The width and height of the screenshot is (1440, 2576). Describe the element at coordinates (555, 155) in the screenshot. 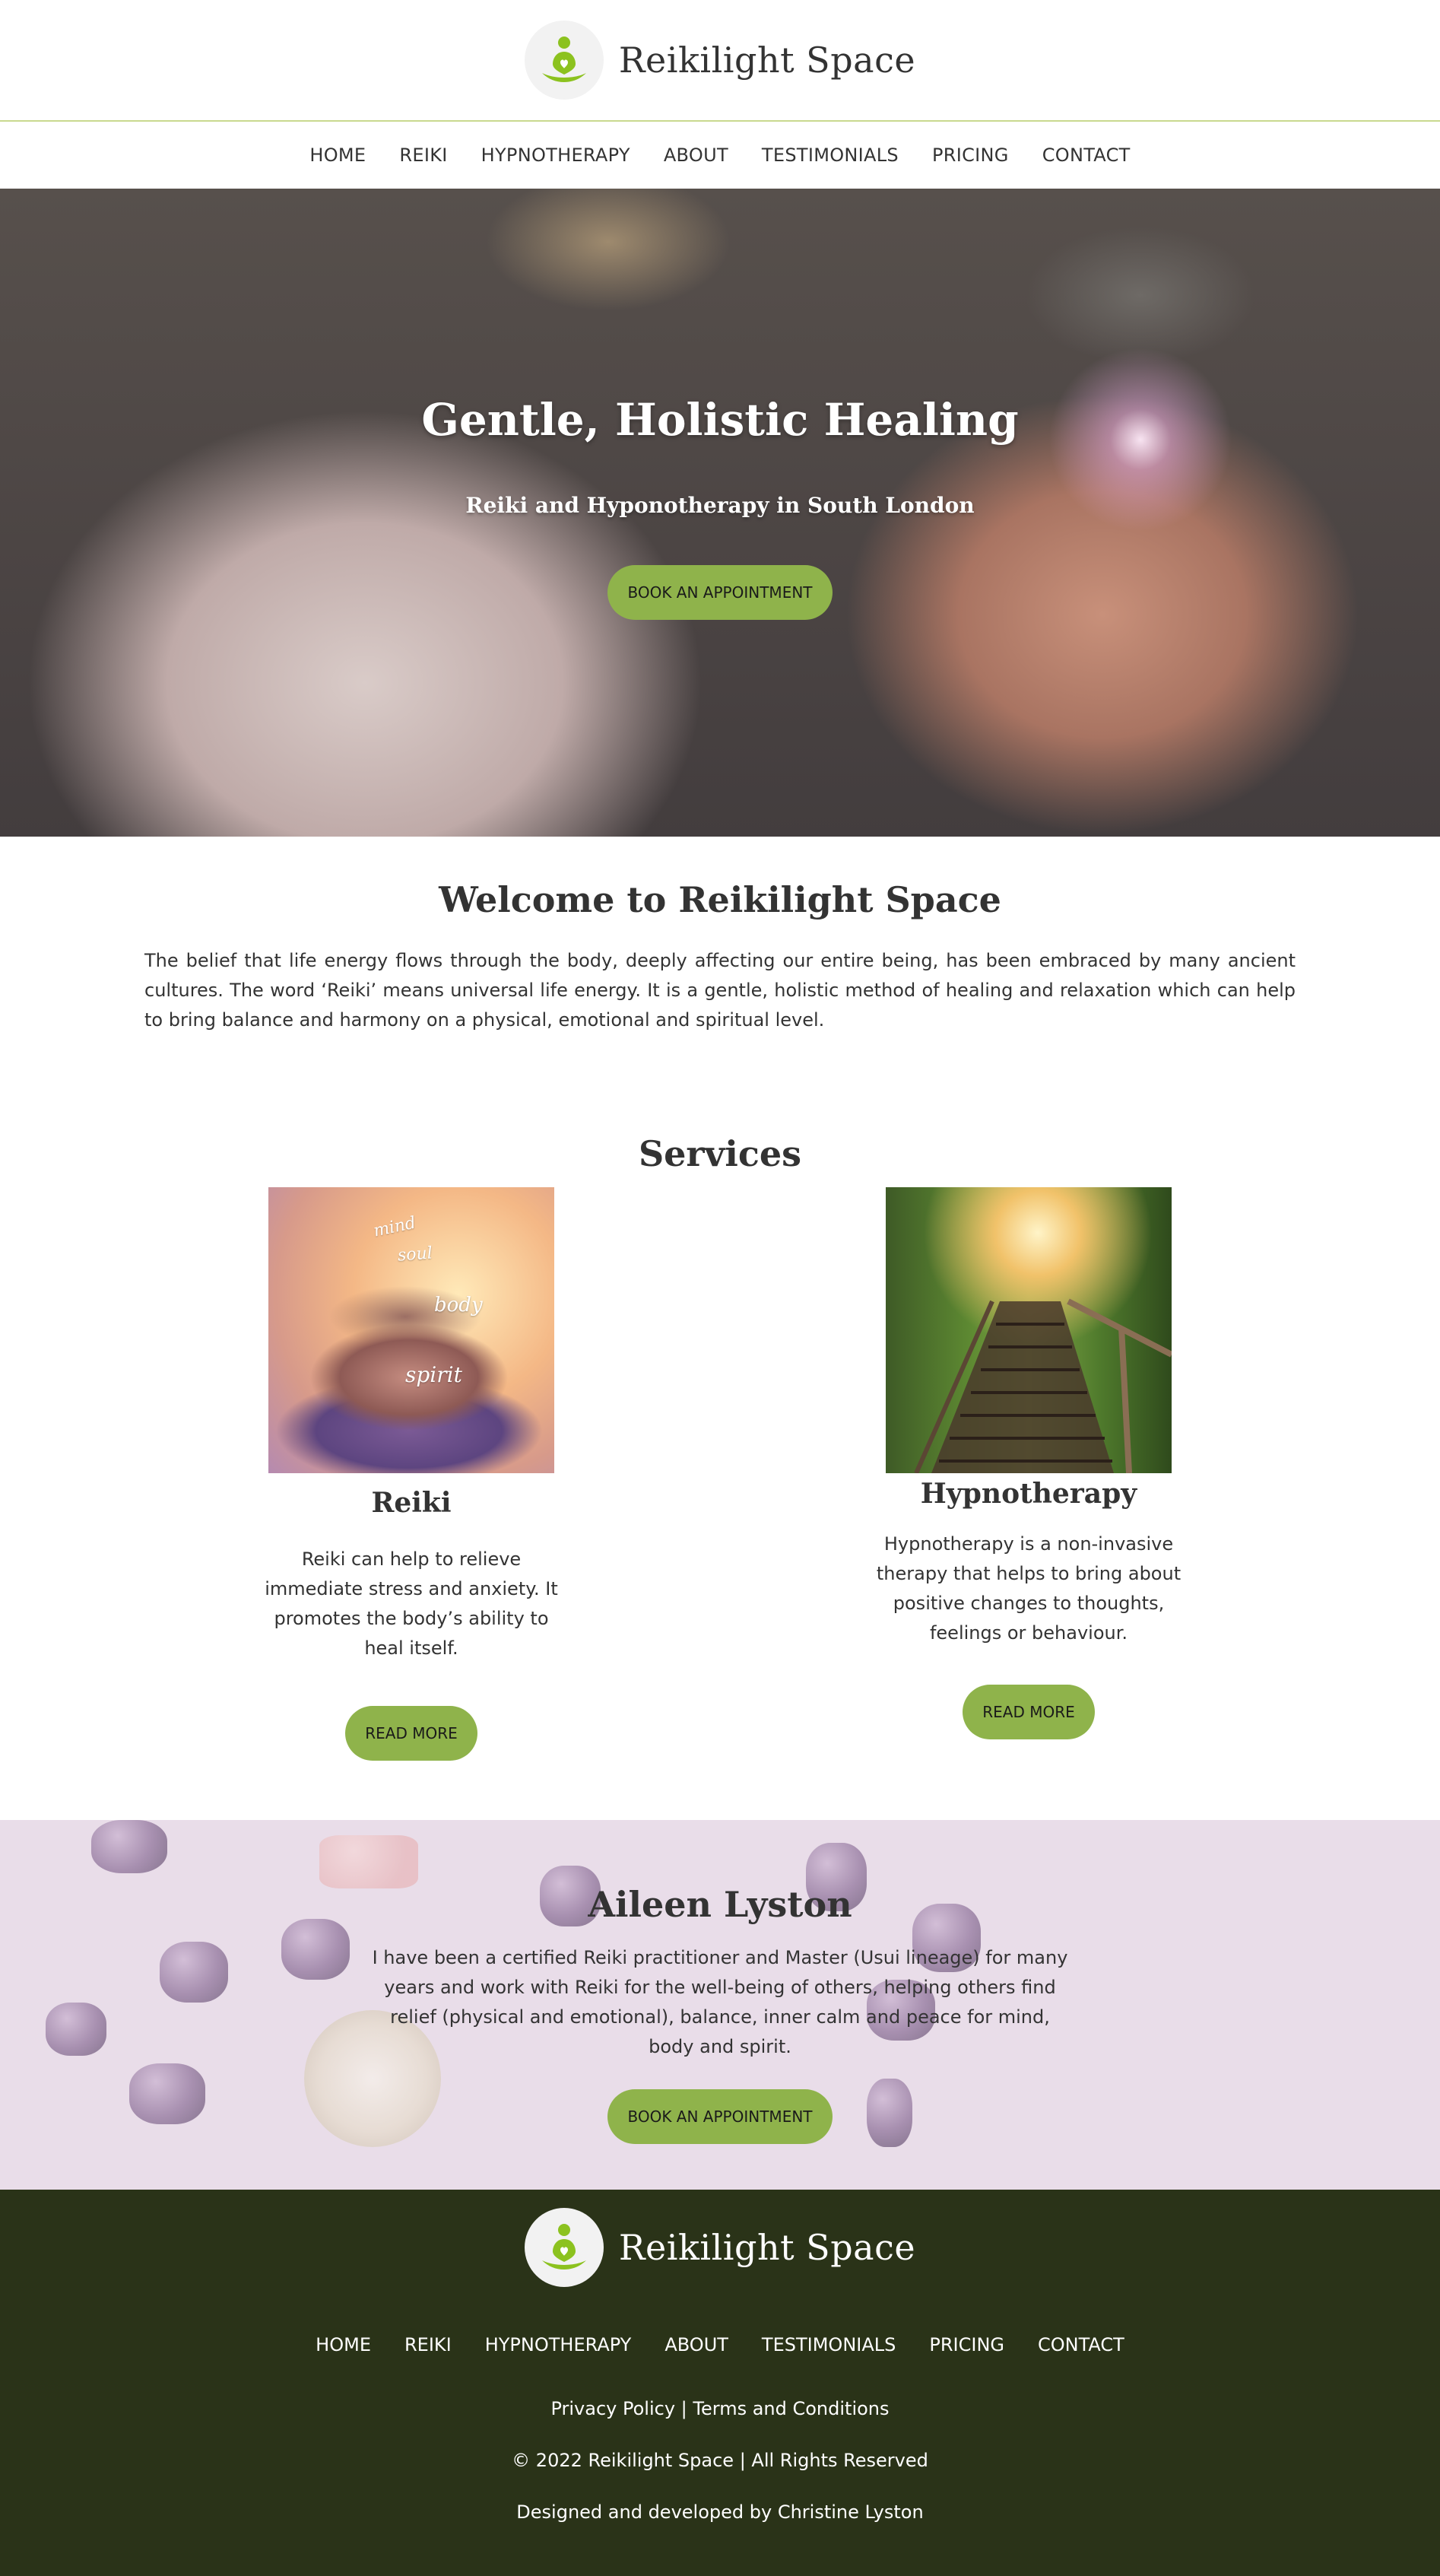

I see `nav-hypnotherapy: HYPNOTHERAPY` at that location.